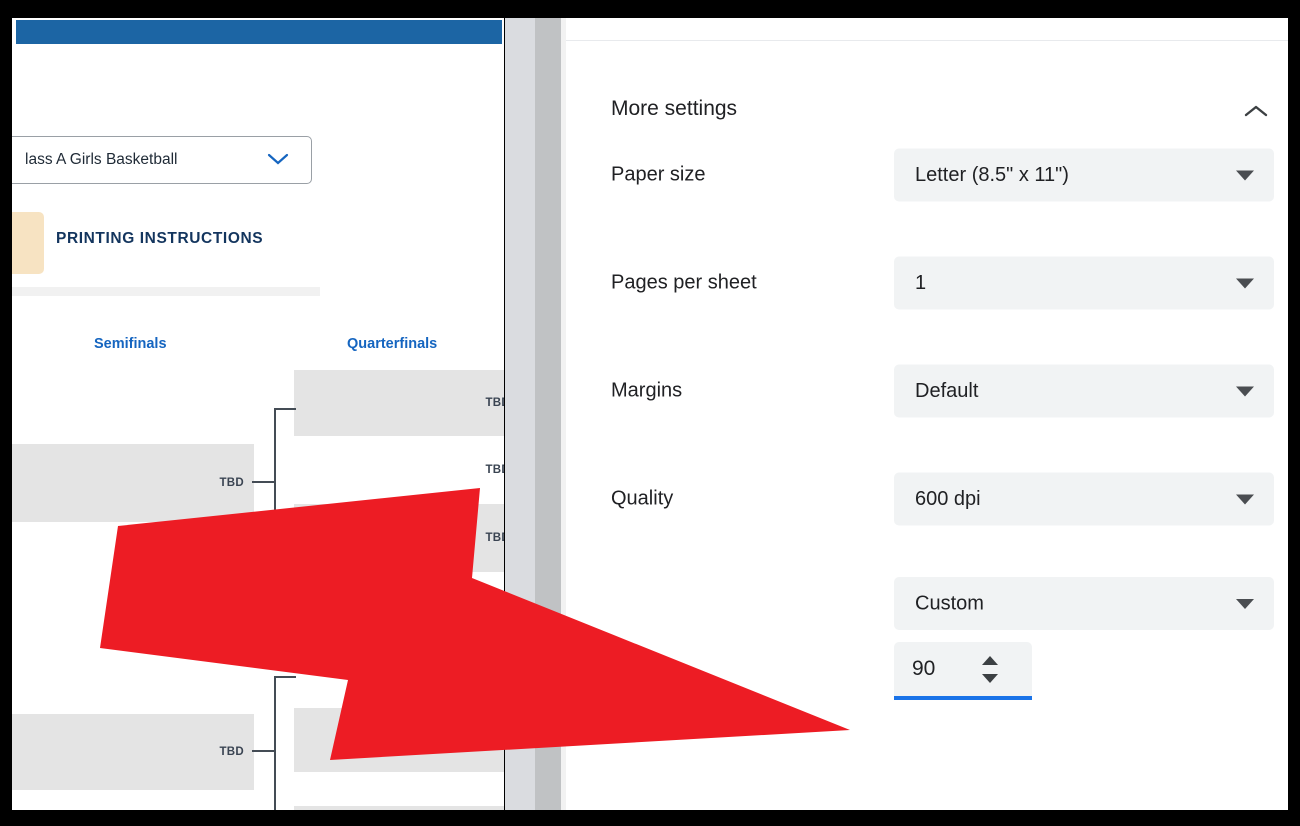 The image size is (1300, 826). What do you see at coordinates (948, 498) in the screenshot?
I see `quality-value: 600 dpi` at bounding box center [948, 498].